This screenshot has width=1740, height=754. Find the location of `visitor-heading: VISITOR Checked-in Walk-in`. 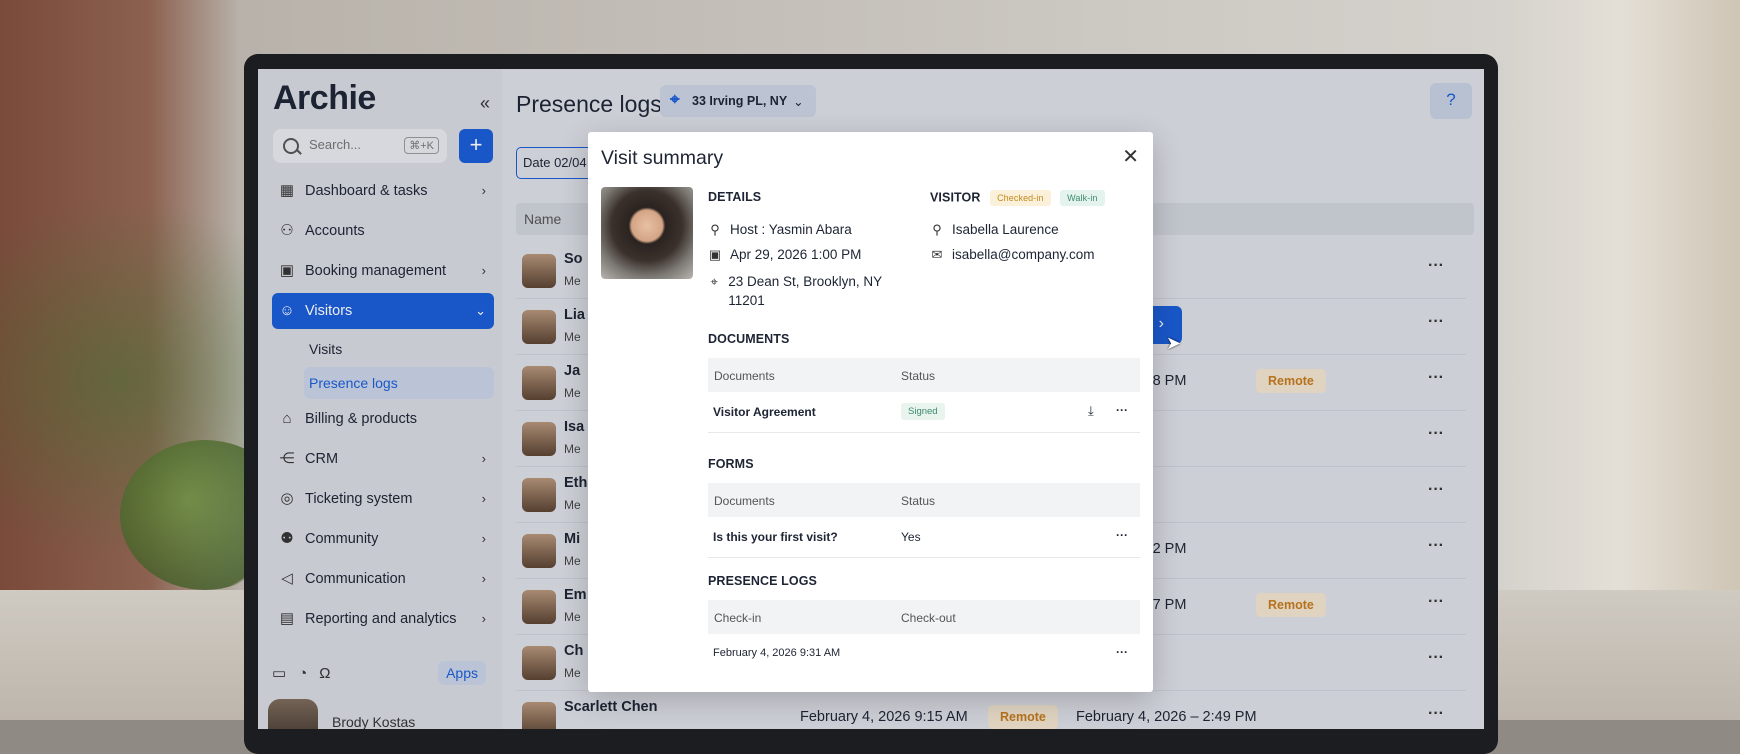

visitor-heading: VISITOR Checked-in Walk-in is located at coordinates (1017, 198).